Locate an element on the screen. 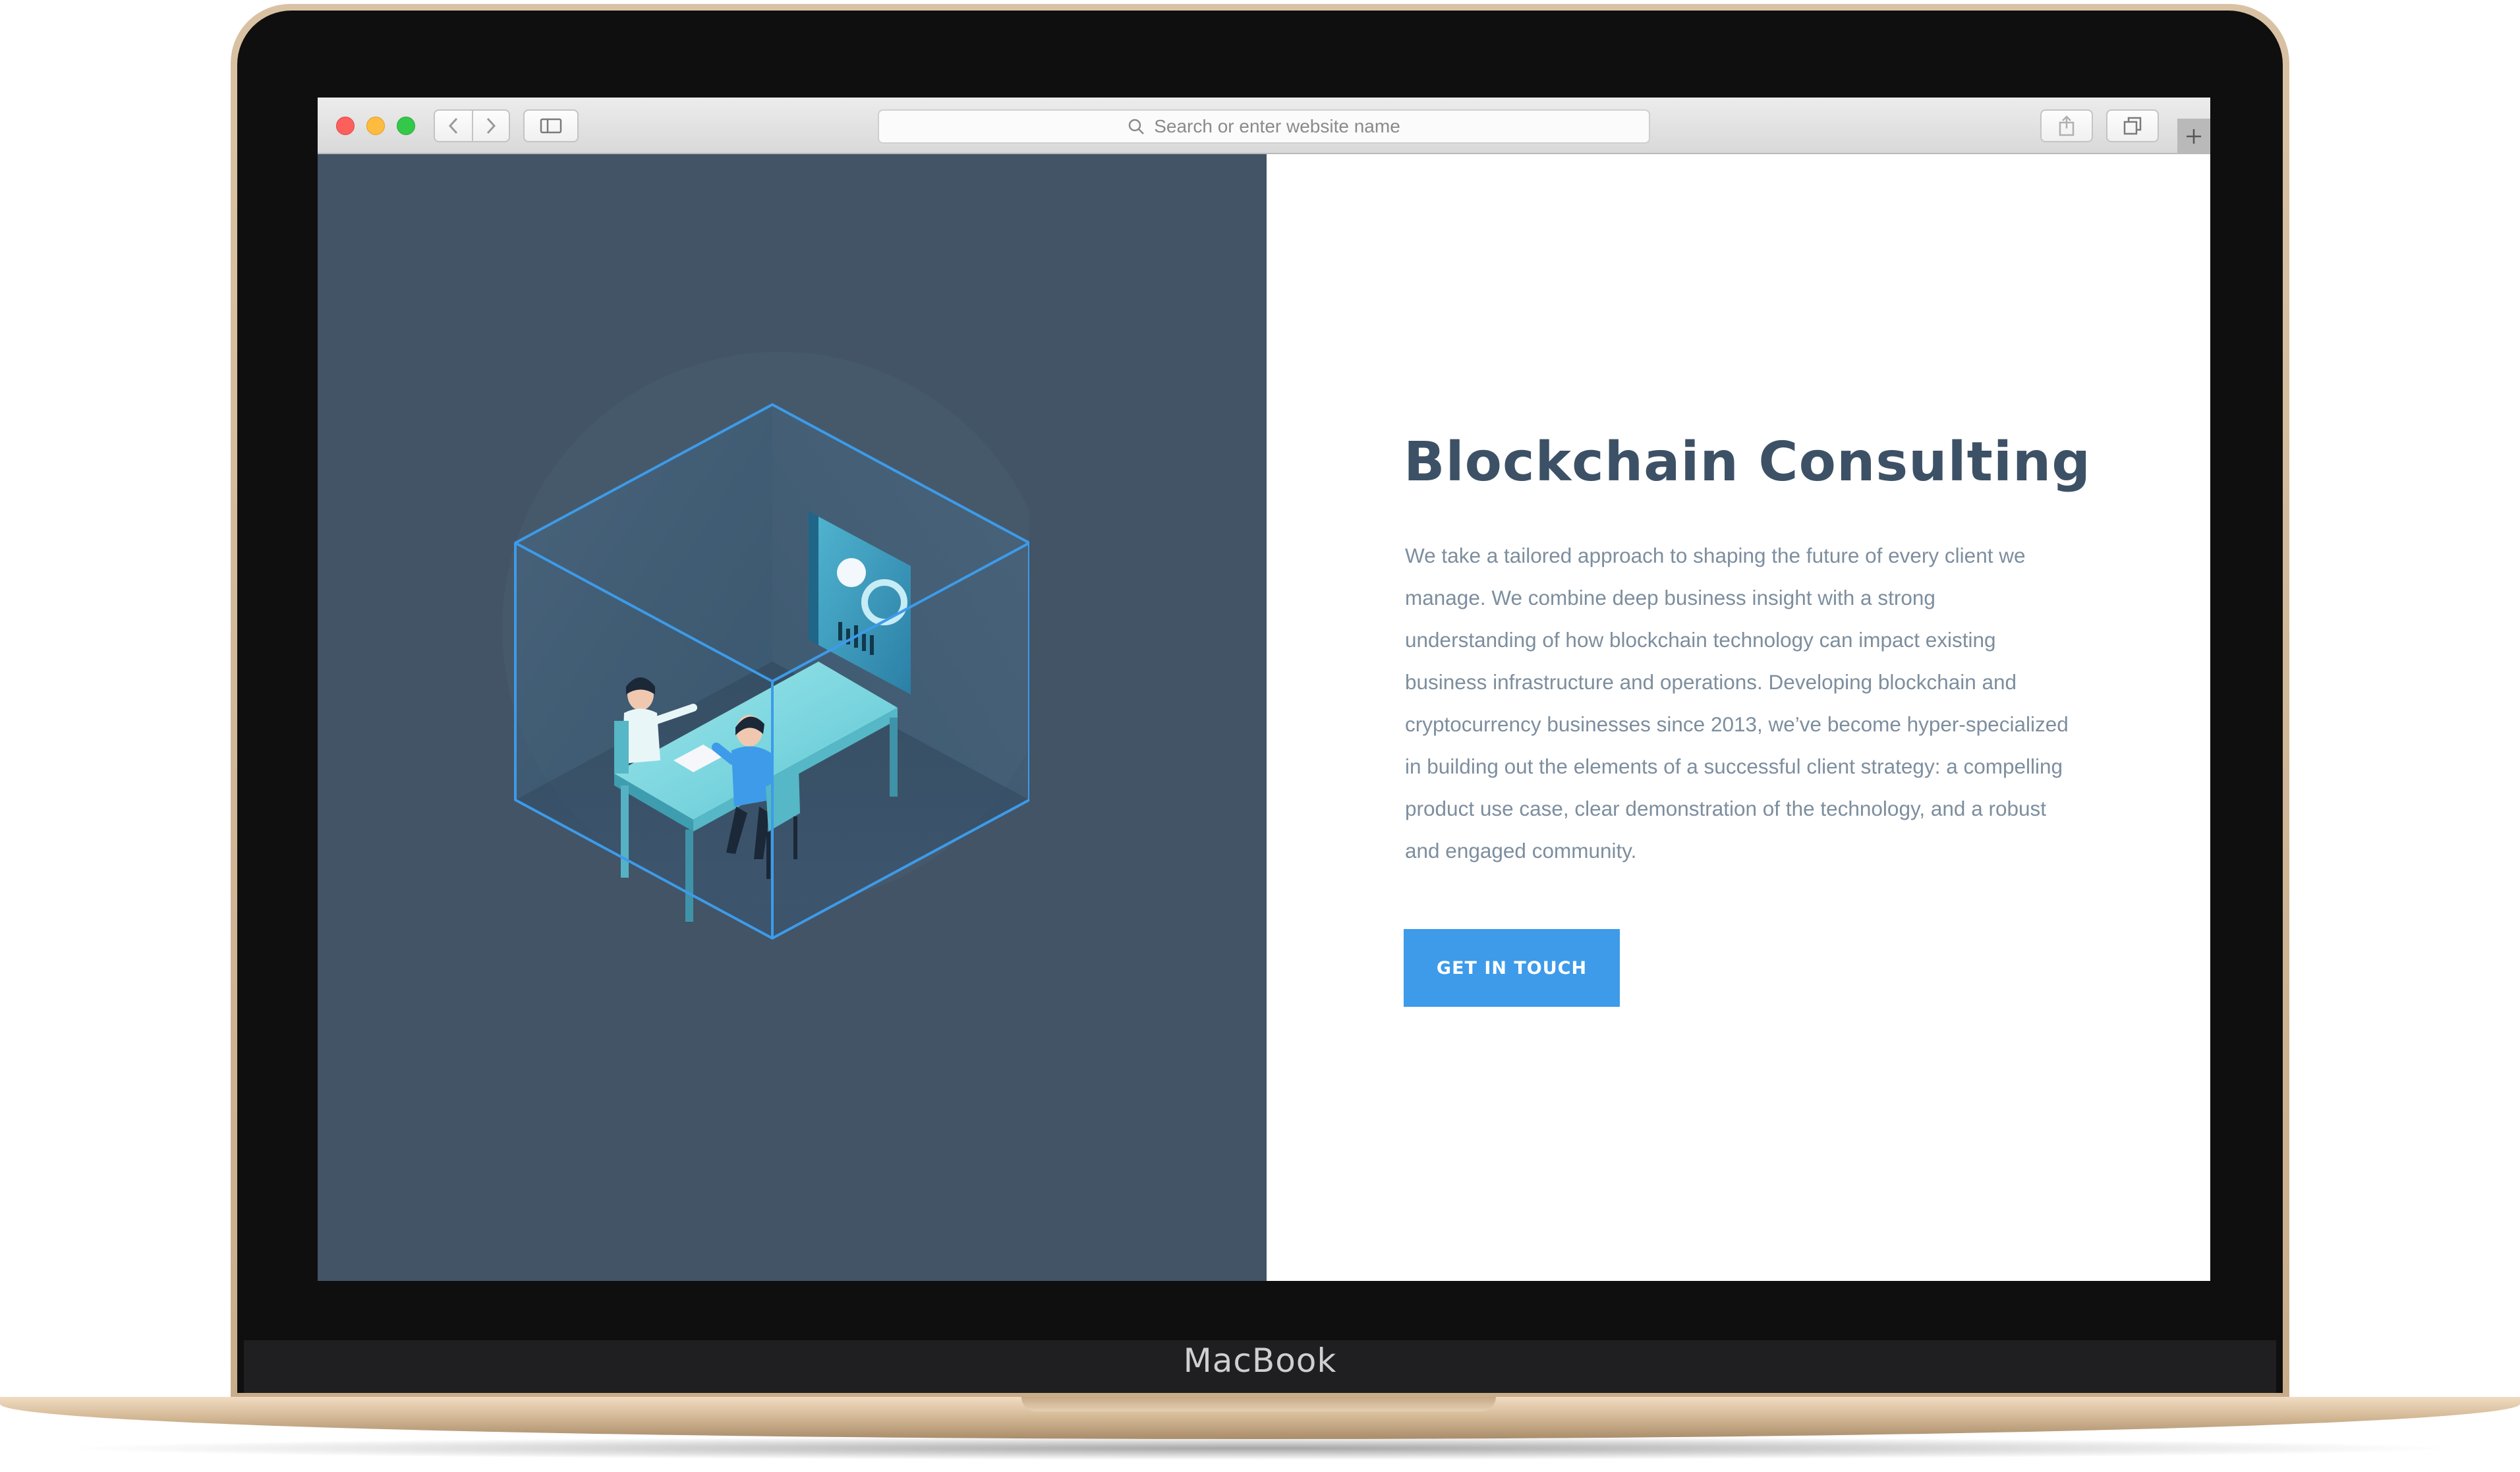  browser-toolbar: Search or enter website name is located at coordinates (1264, 126).